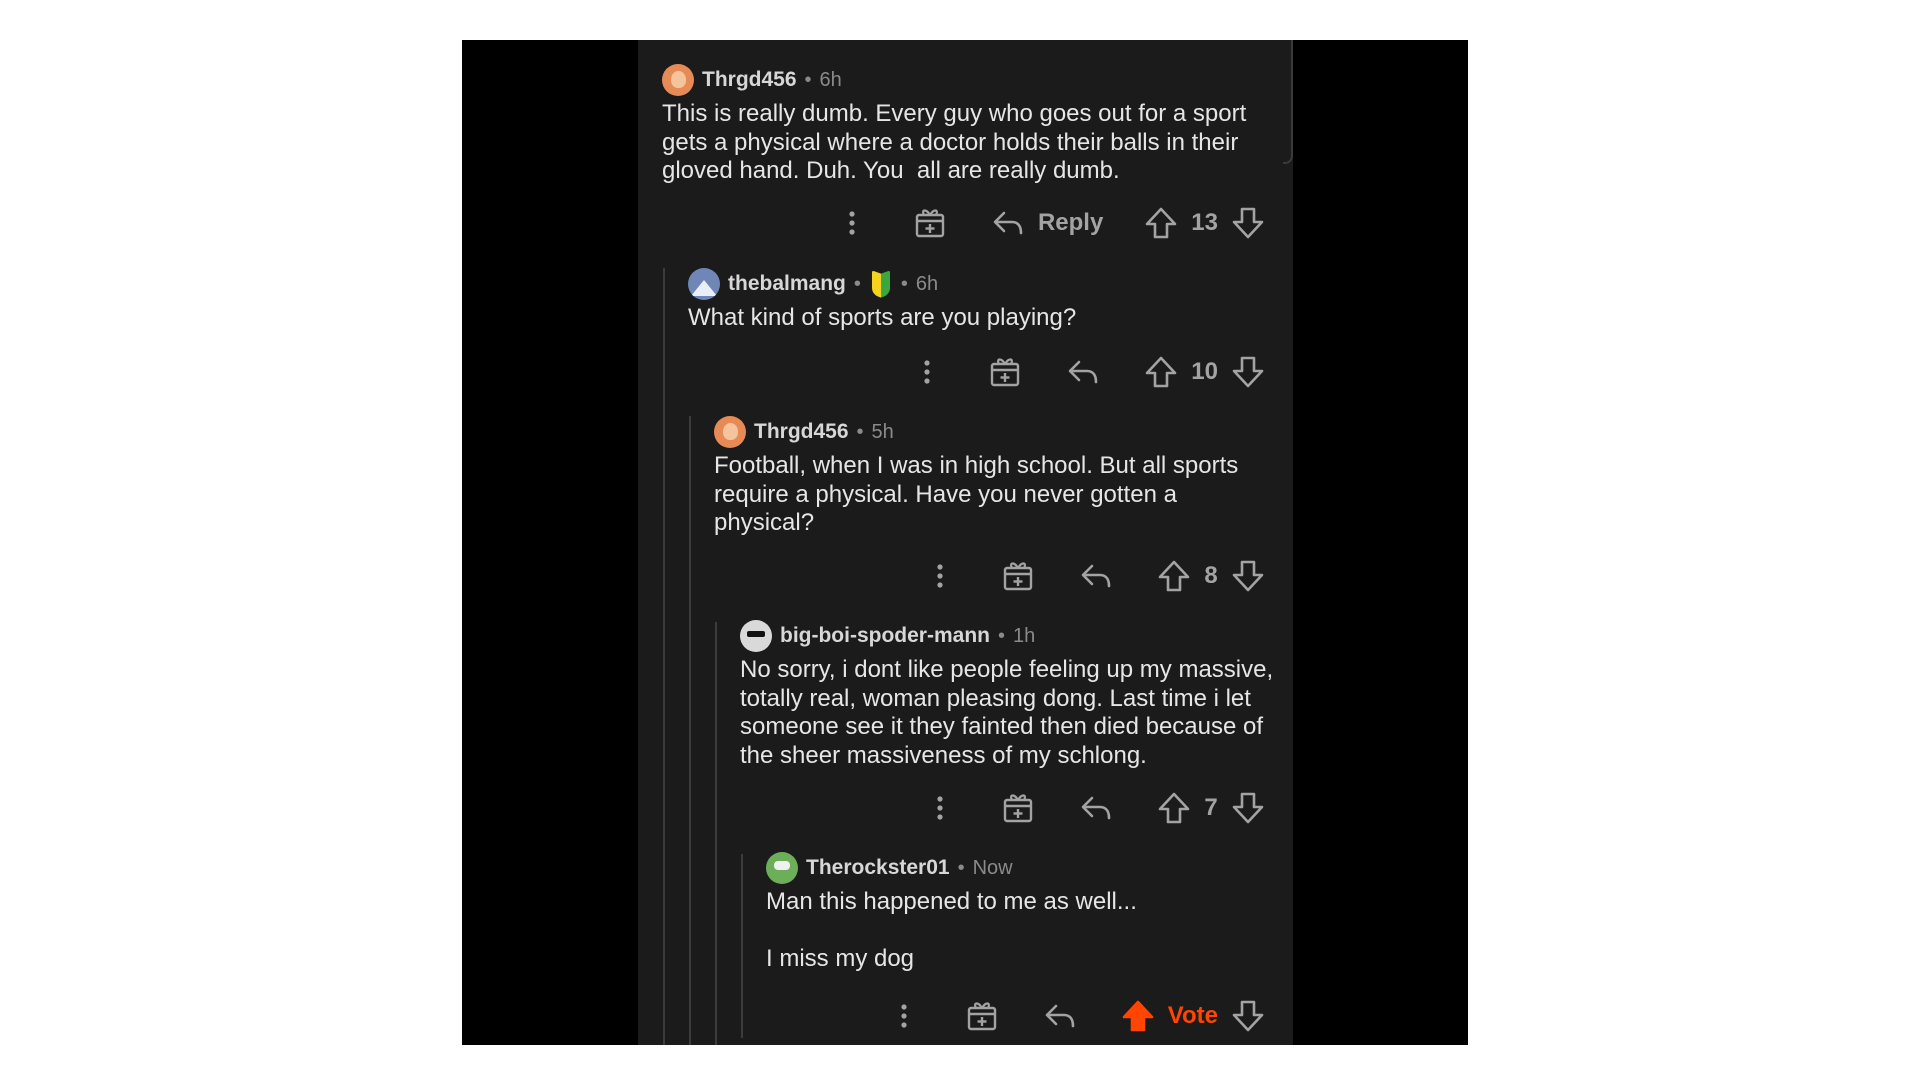 The width and height of the screenshot is (1920, 1080). Describe the element at coordinates (882, 431) in the screenshot. I see `timestamp: 5h` at that location.